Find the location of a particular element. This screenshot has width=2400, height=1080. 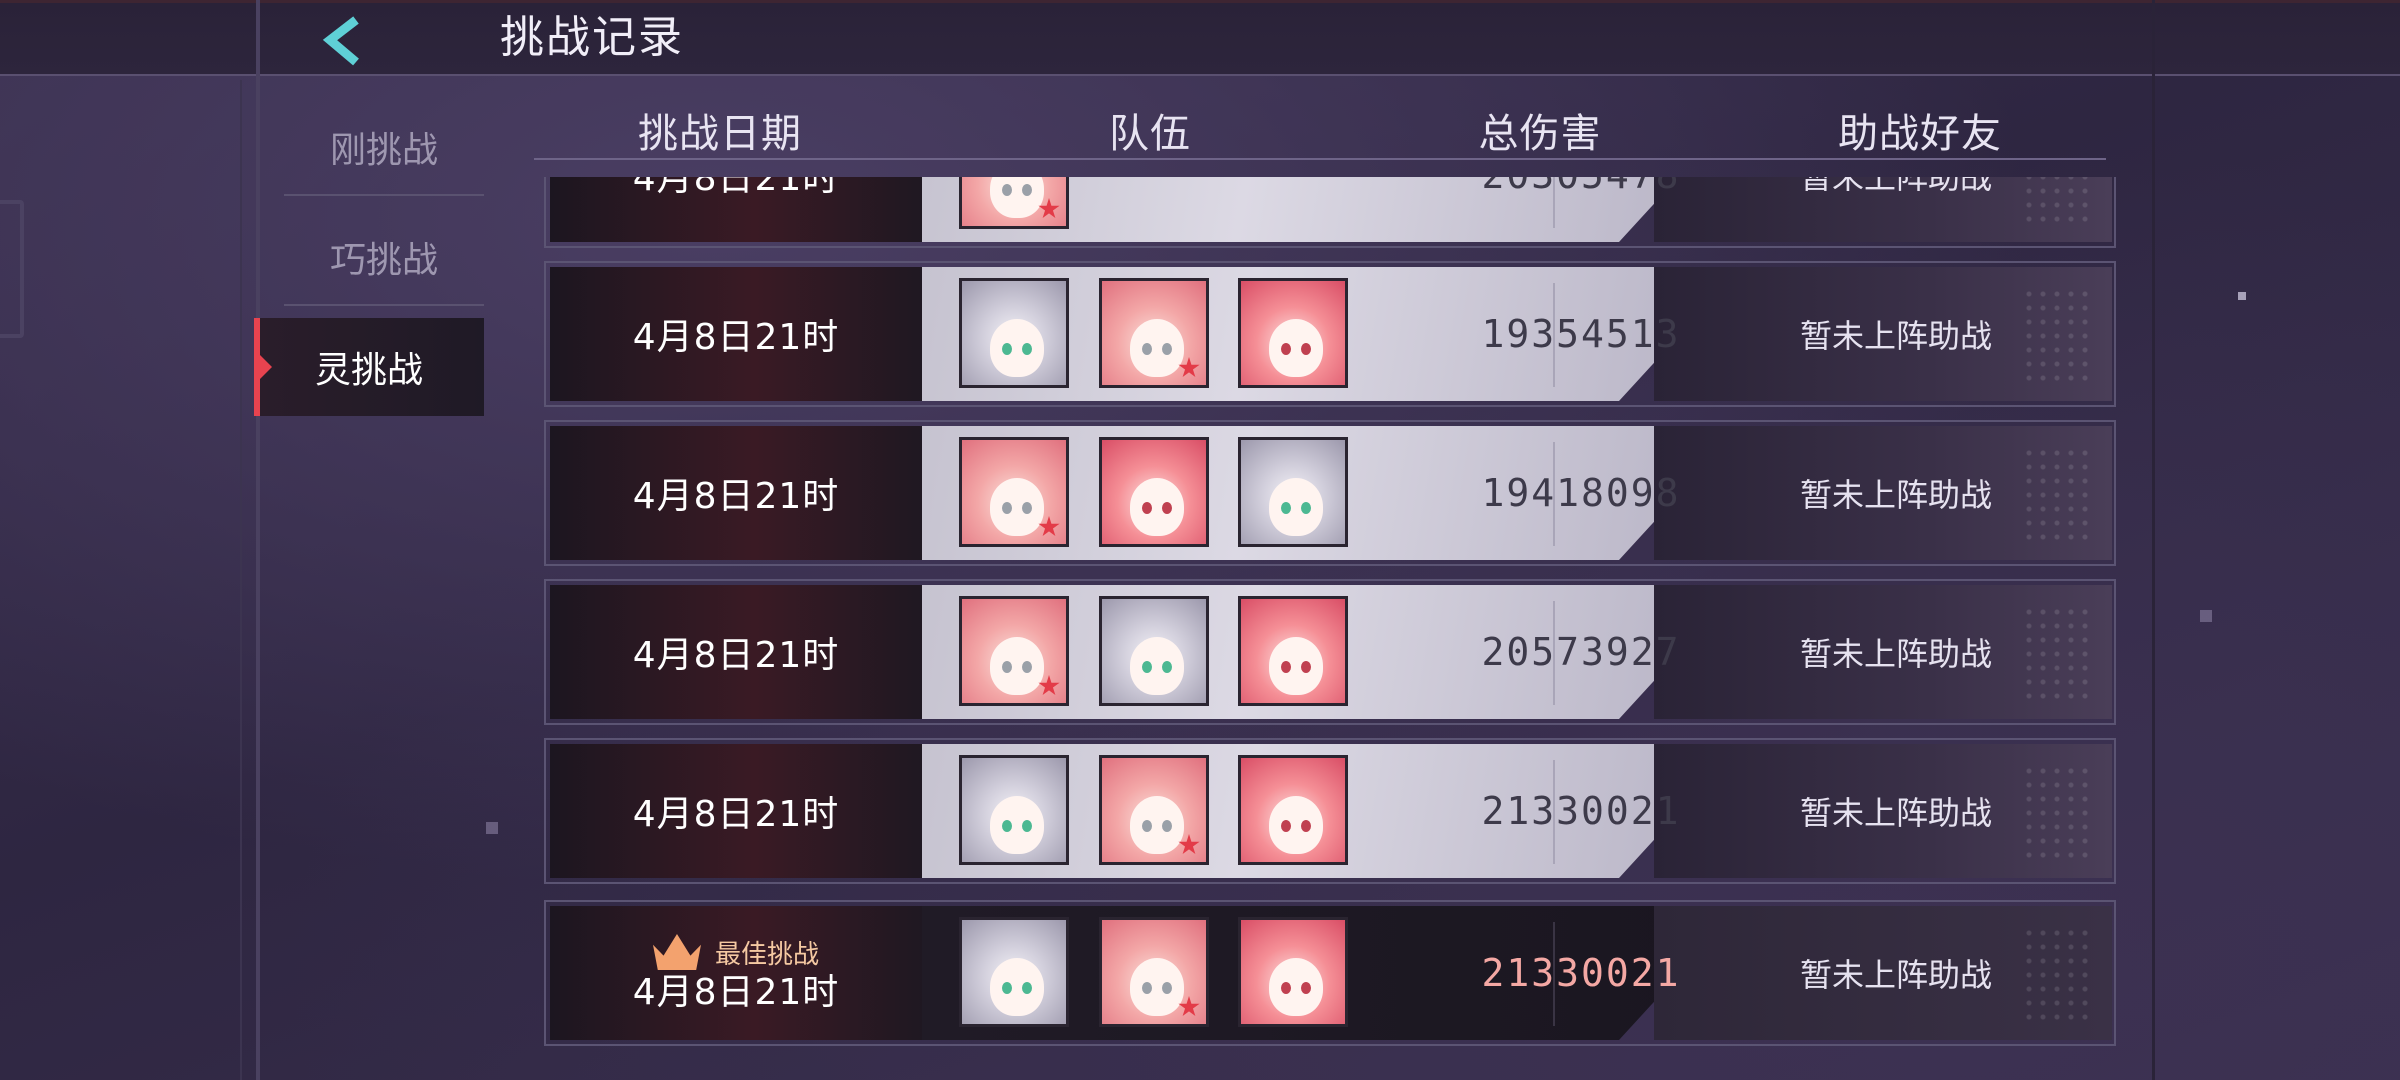

column-header-damage: 总伤害 is located at coordinates (1540, 134).